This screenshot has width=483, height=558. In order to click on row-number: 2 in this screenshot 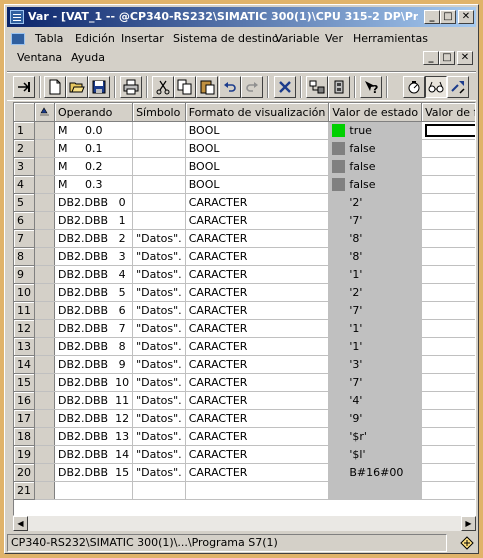, I will do `click(24, 148)`.